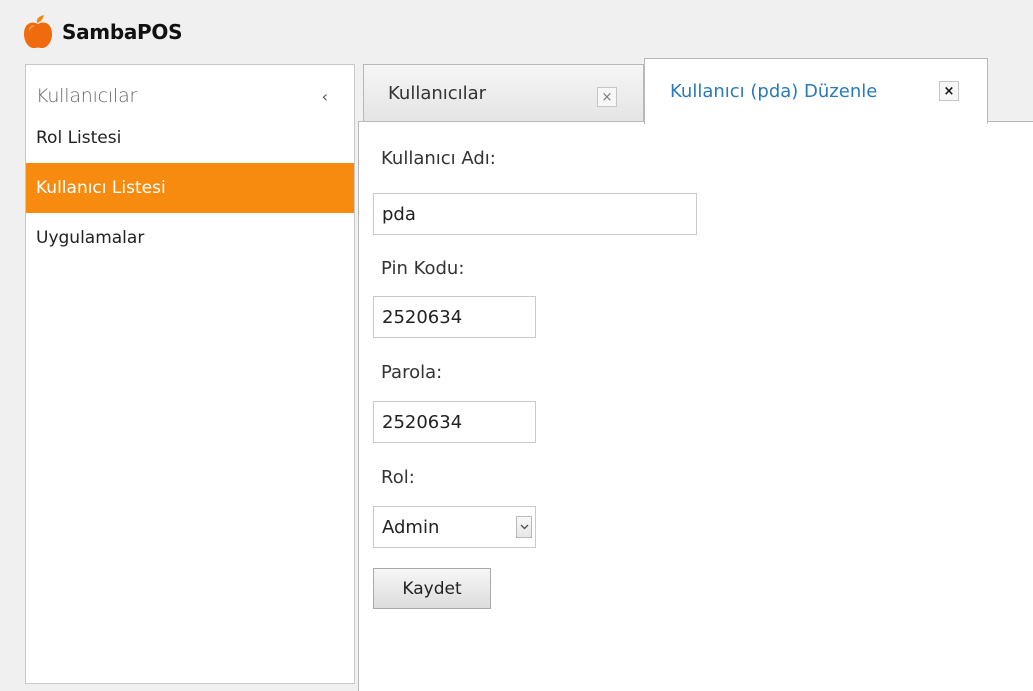 This screenshot has height=691, width=1033. Describe the element at coordinates (503, 93) in the screenshot. I see `tab-kullanicilar: Kullanıcılar ×` at that location.